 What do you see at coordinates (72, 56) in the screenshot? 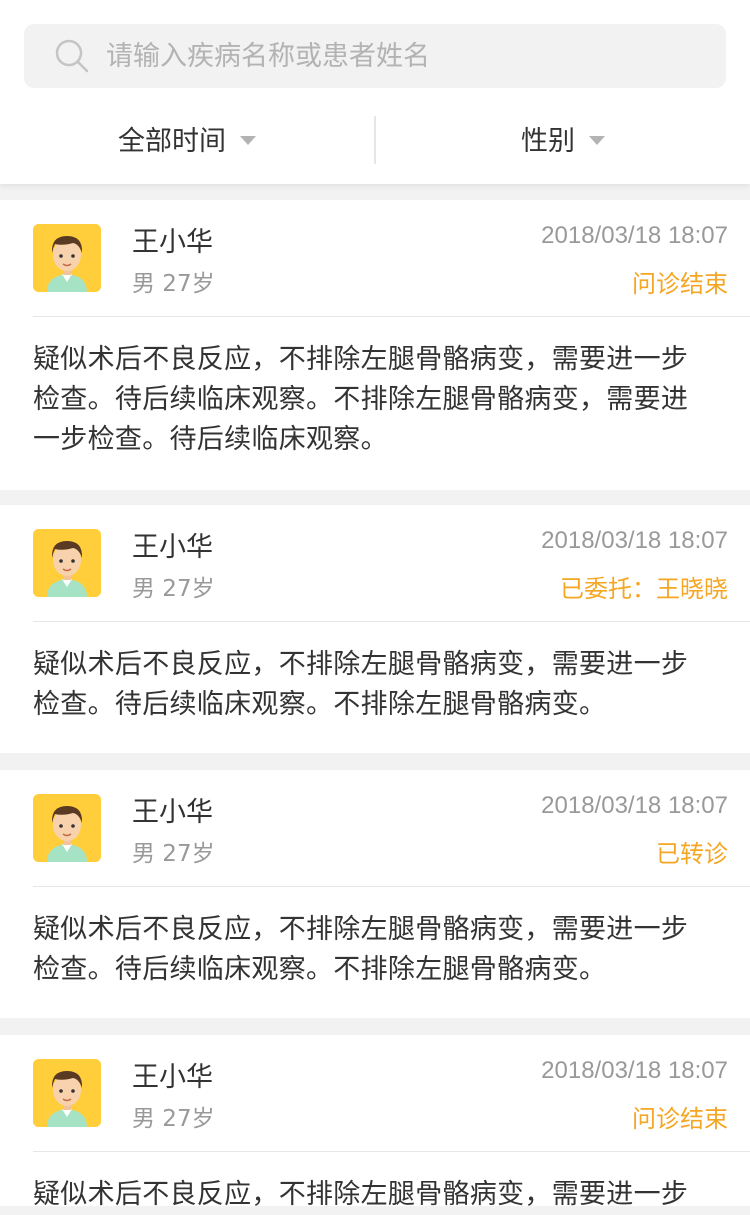
I see `search-icon` at bounding box center [72, 56].